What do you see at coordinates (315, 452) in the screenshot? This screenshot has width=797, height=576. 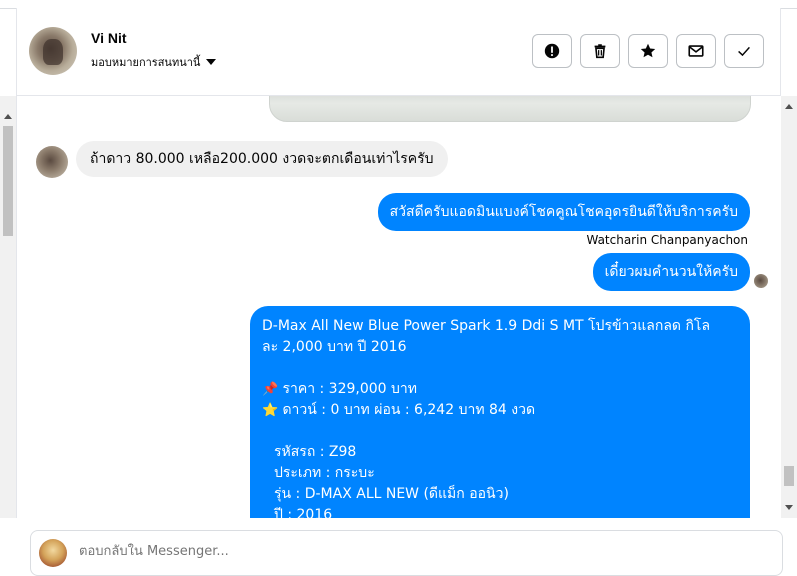 I see `car-code-line: รหัสรถ : Z98` at bounding box center [315, 452].